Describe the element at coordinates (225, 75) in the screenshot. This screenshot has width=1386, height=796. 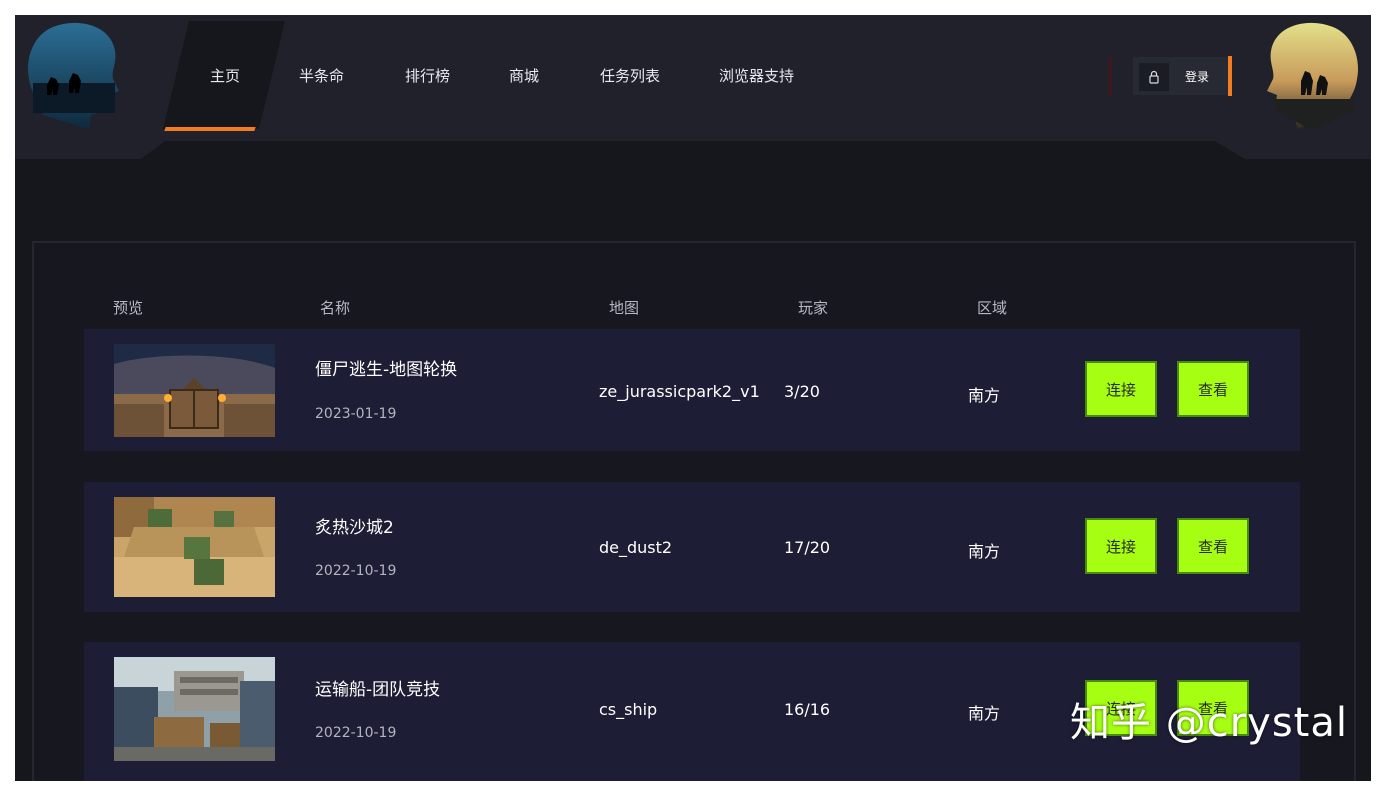
I see `nav-item-home: 主页` at that location.